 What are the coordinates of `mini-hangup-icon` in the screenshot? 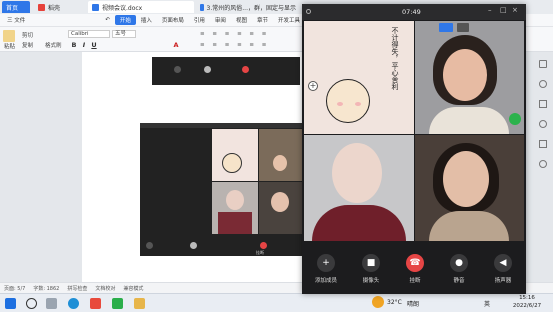 It's located at (263, 245).